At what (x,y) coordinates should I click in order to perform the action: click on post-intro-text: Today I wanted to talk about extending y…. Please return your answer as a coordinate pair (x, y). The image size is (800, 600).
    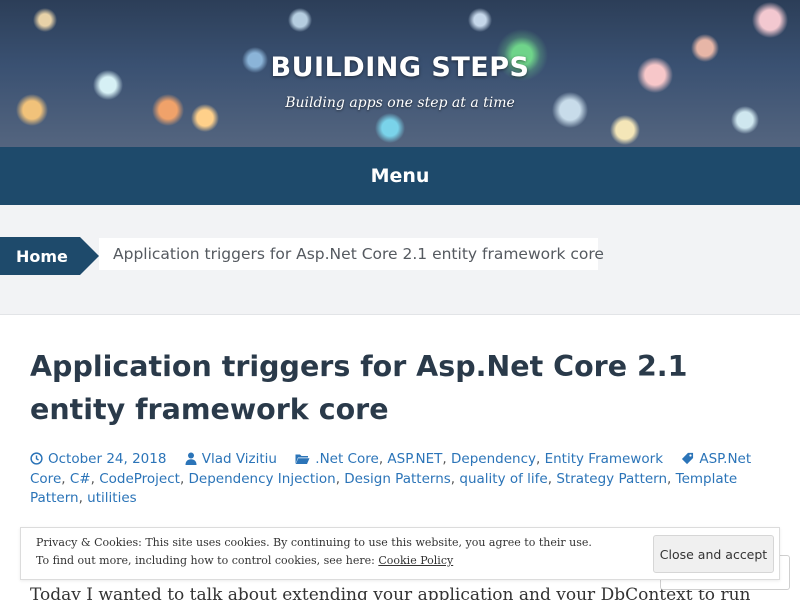
    Looking at the image, I should click on (390, 592).